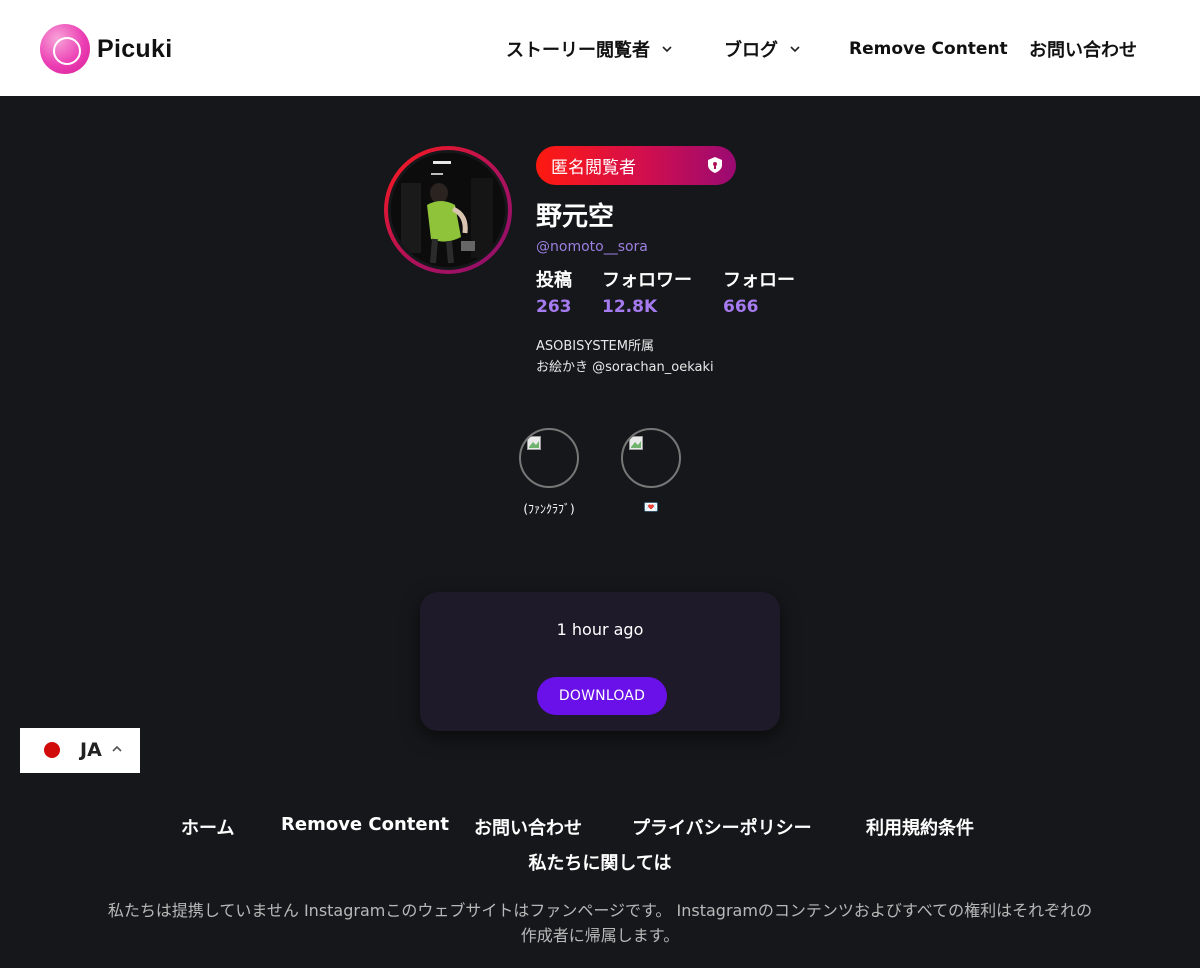 The height and width of the screenshot is (968, 1200). What do you see at coordinates (593, 168) in the screenshot?
I see `badge-label: 匿名閲覧者` at bounding box center [593, 168].